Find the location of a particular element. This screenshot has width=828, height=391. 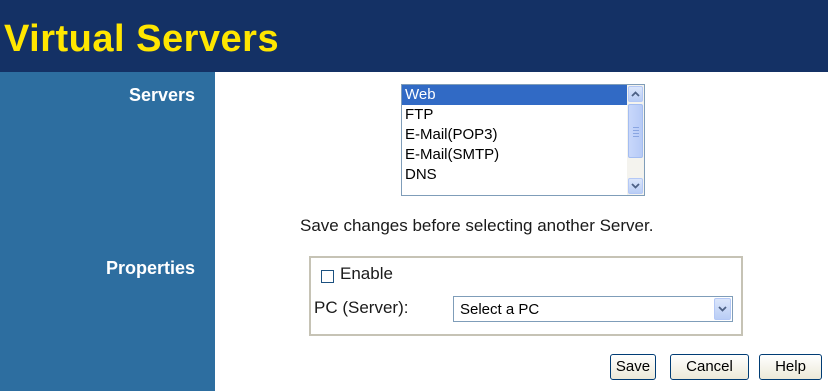

scroll-down-arrow-icon is located at coordinates (635, 186).